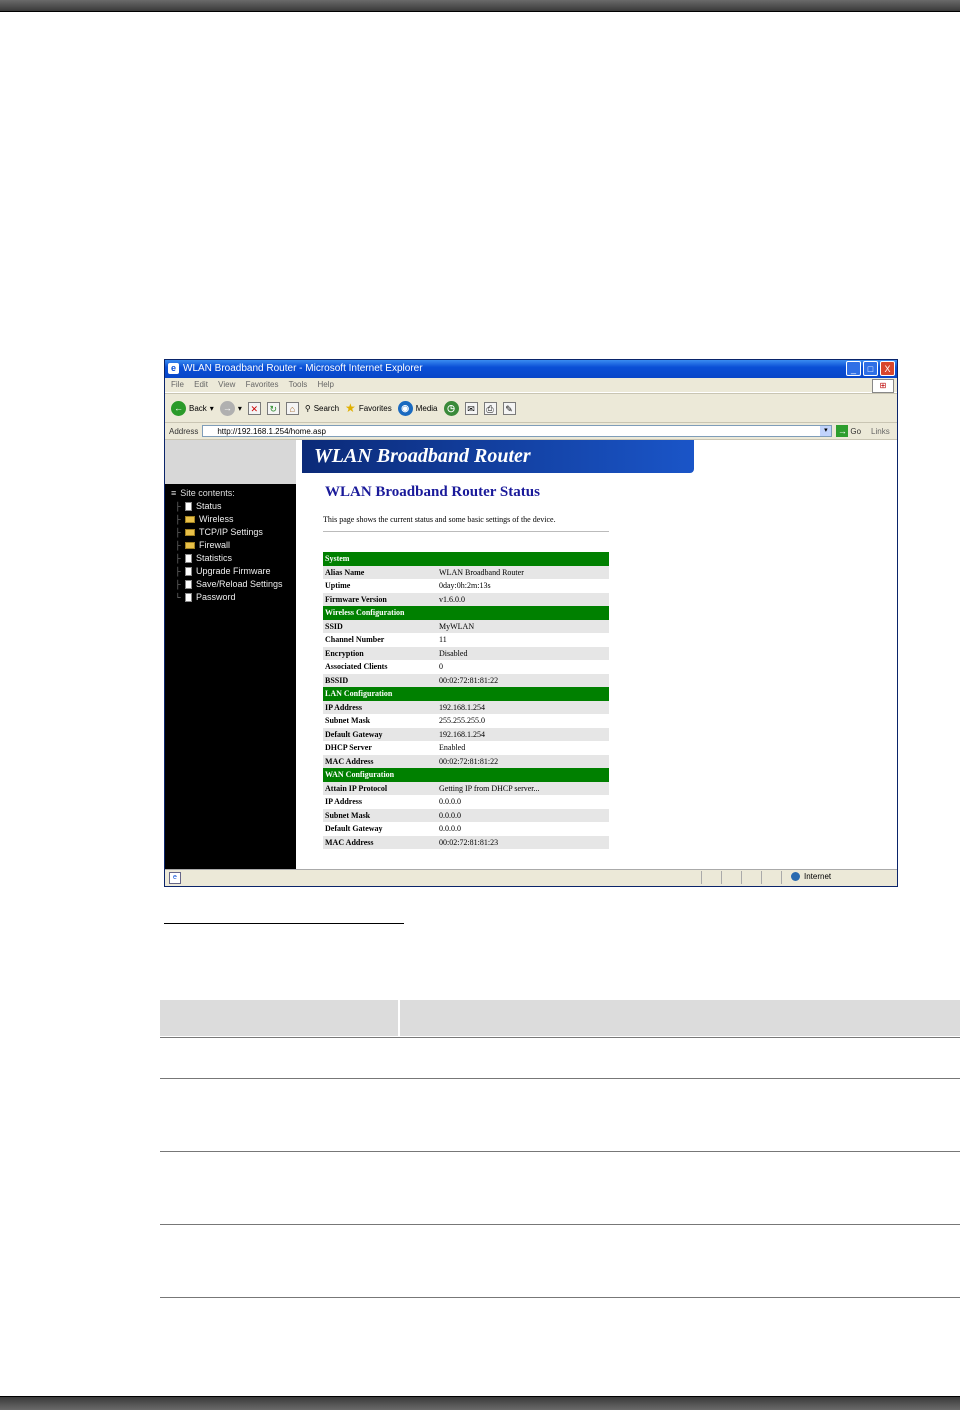 This screenshot has height=1410, width=960. Describe the element at coordinates (405, 408) in the screenshot. I see `media-icon: ◉` at that location.